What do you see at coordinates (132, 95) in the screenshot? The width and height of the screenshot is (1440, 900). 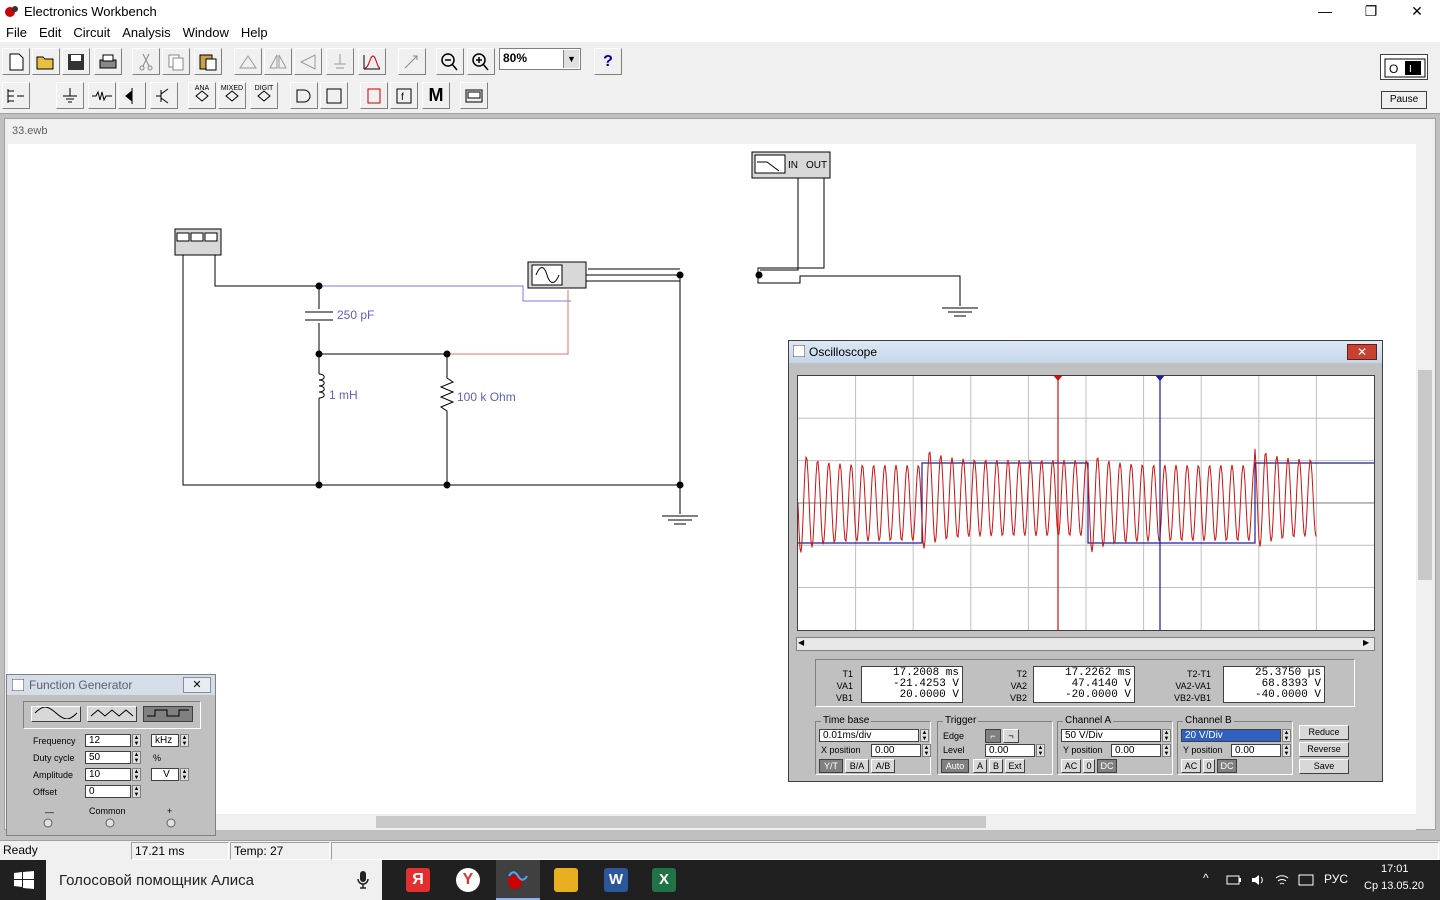 I see `diodes-parts-button` at bounding box center [132, 95].